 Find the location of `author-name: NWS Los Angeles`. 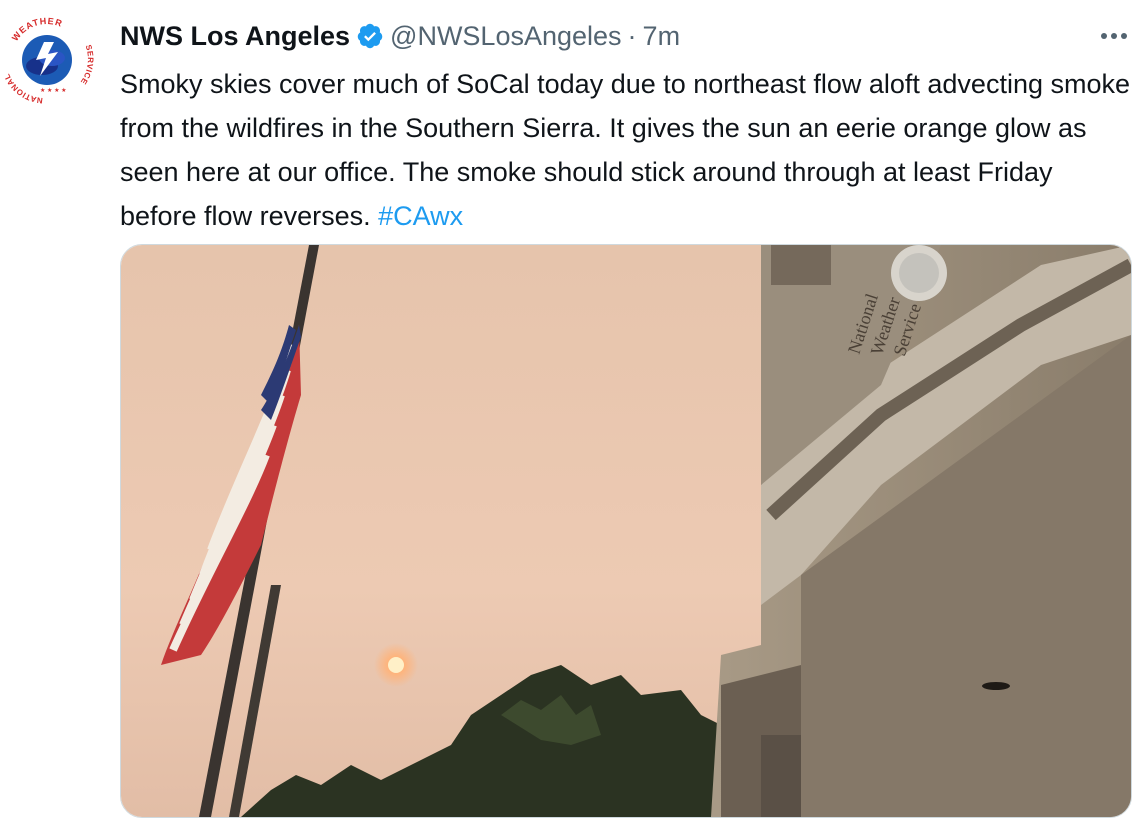

author-name: NWS Los Angeles is located at coordinates (235, 36).